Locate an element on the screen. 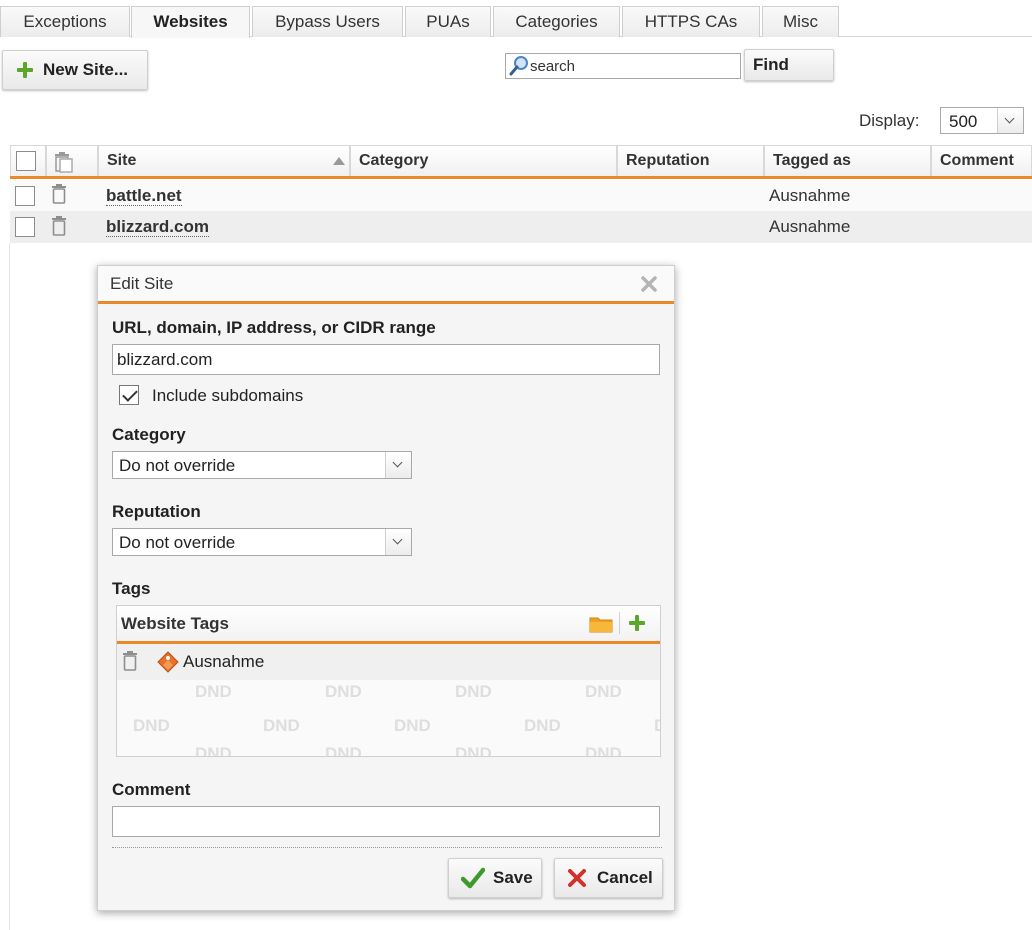 The image size is (1032, 930). header-reputation: Reputation is located at coordinates (690, 160).